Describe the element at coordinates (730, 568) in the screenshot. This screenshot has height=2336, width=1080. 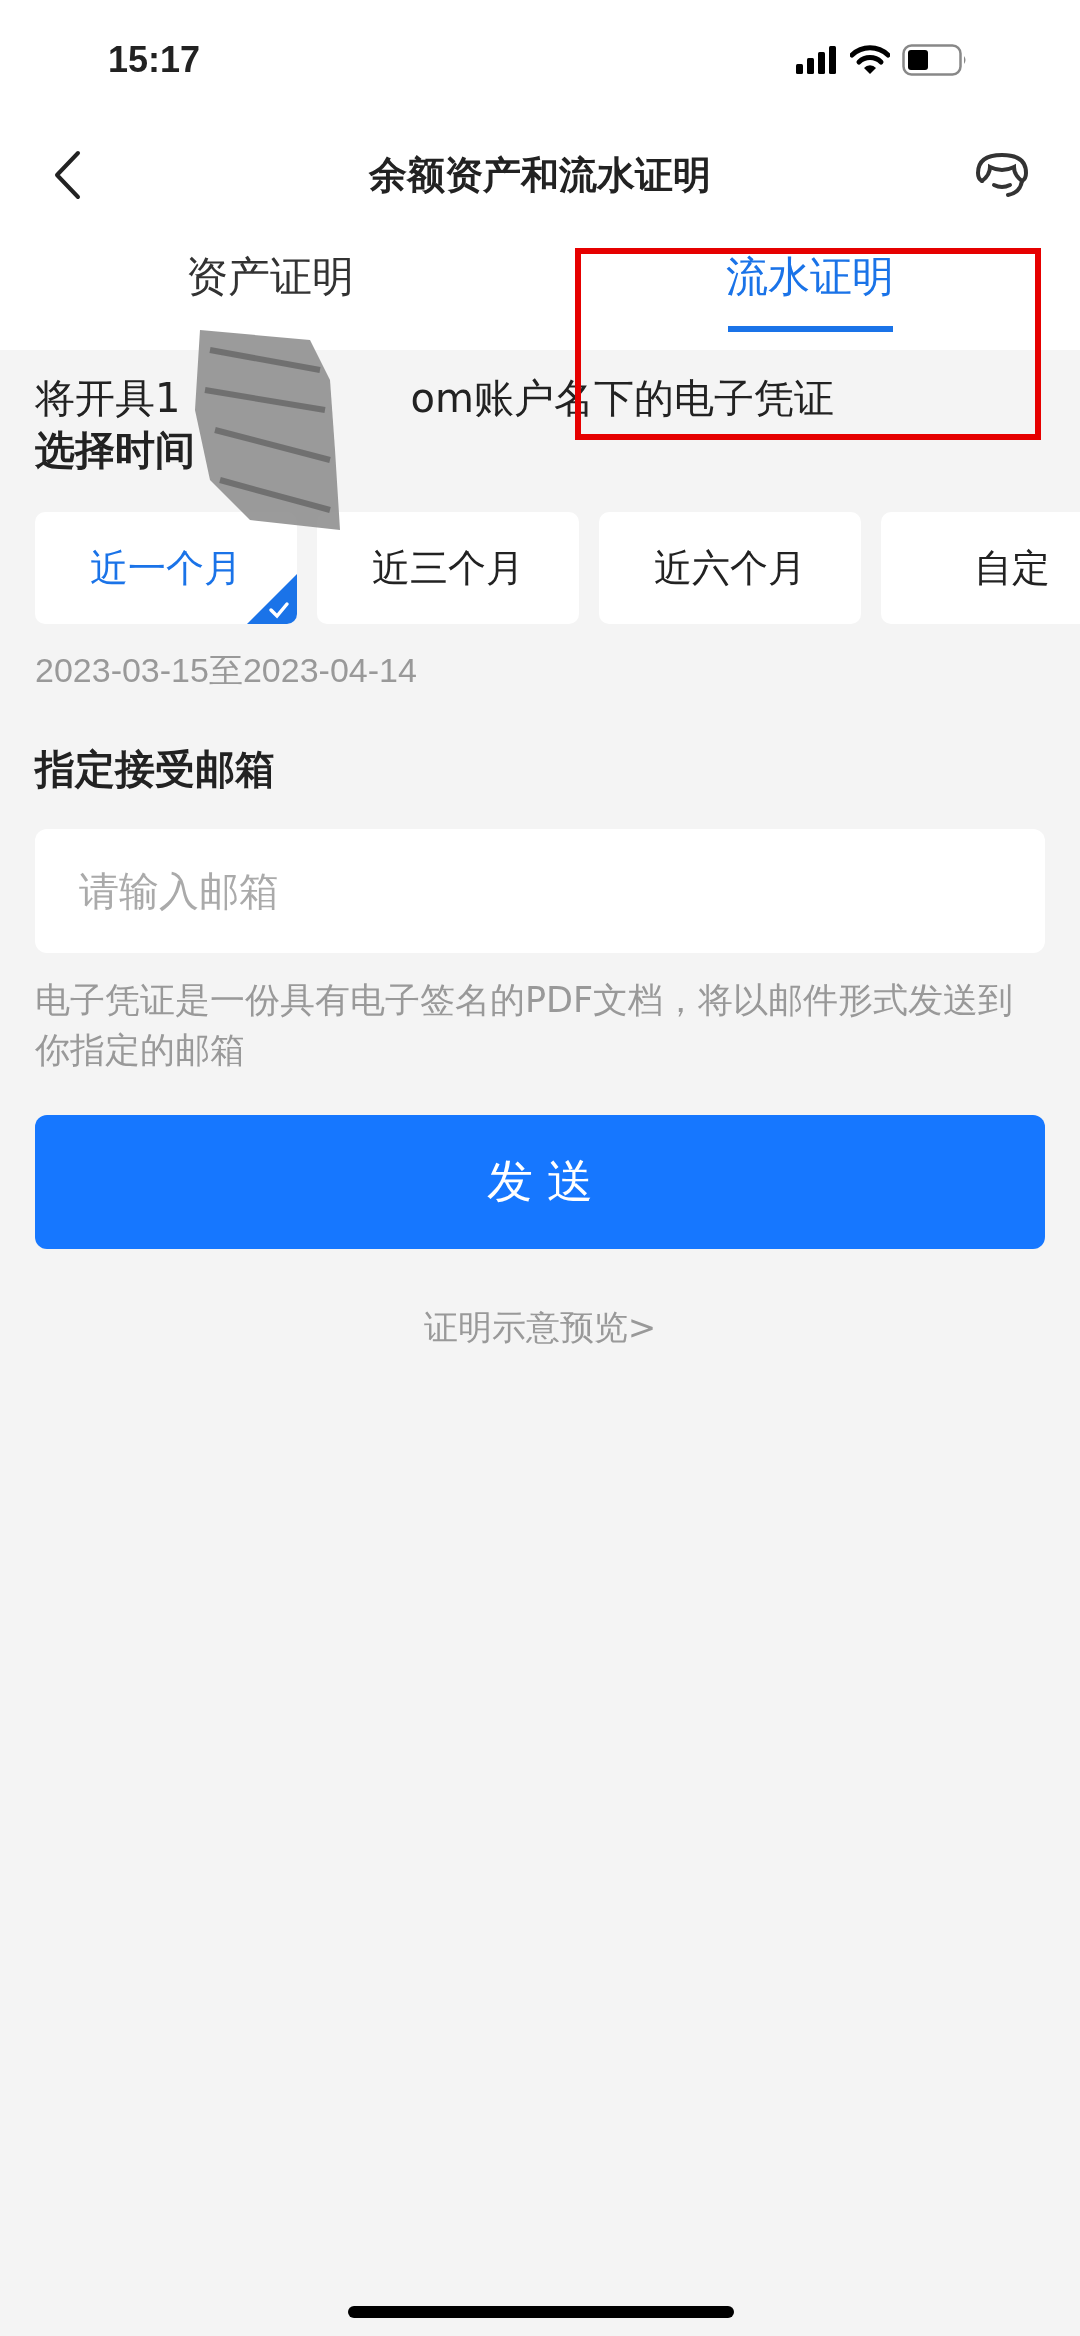
I see `period-option: 近六个月` at that location.